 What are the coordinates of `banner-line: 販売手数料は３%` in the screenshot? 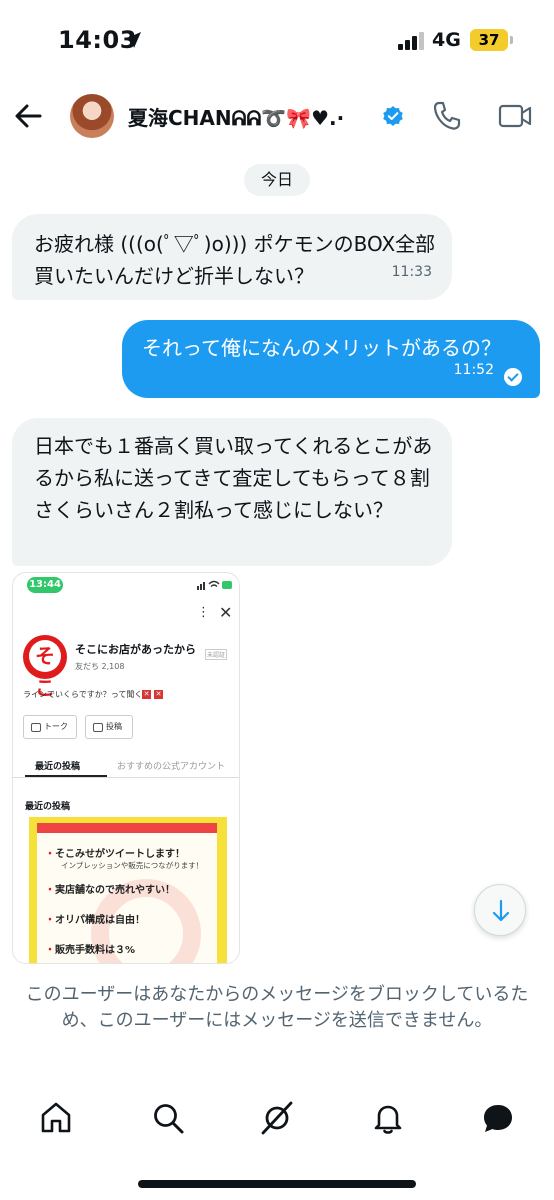 It's located at (90, 948).